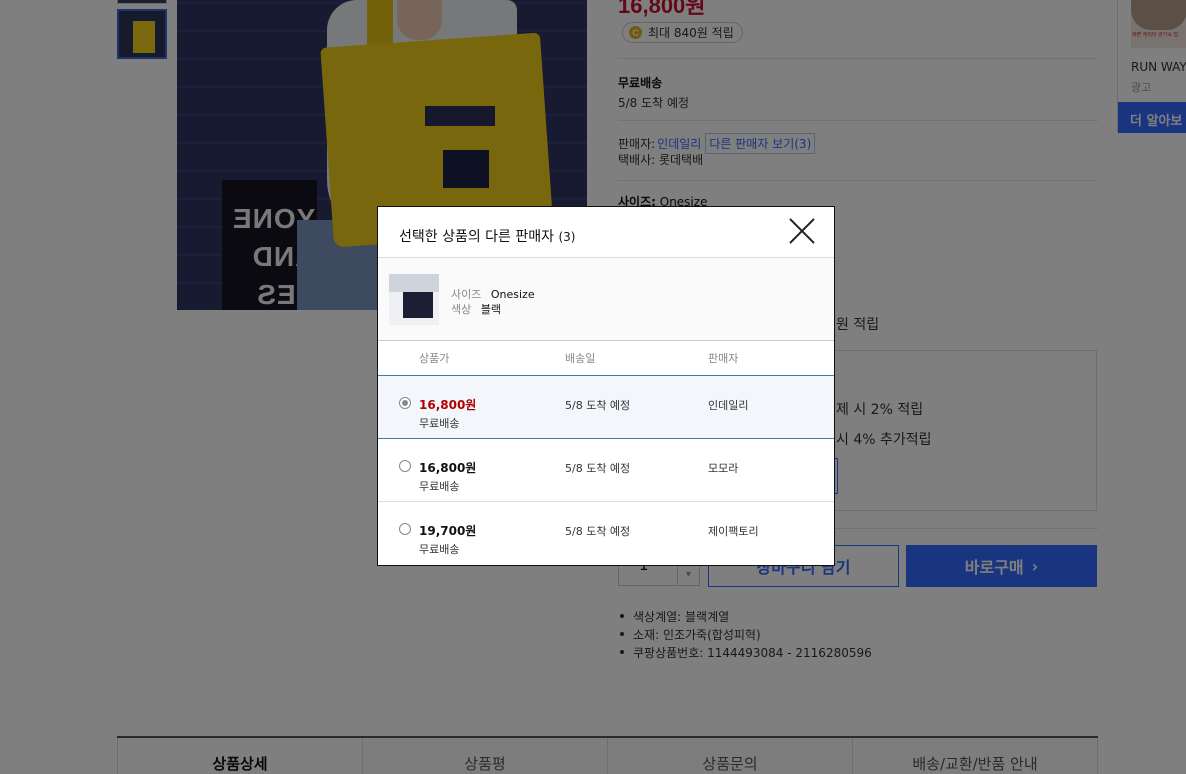 The height and width of the screenshot is (774, 1186). I want to click on offer-seller: 제이팩토리, so click(733, 531).